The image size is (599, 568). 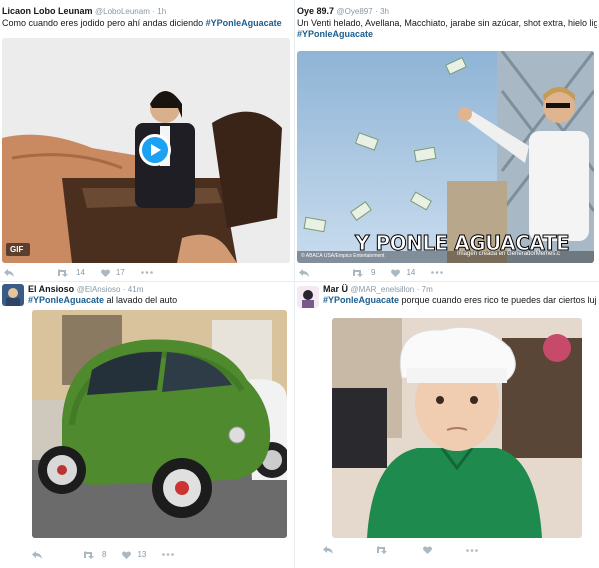 I want to click on author-handle: @ElAnsioso, so click(x=99, y=289).